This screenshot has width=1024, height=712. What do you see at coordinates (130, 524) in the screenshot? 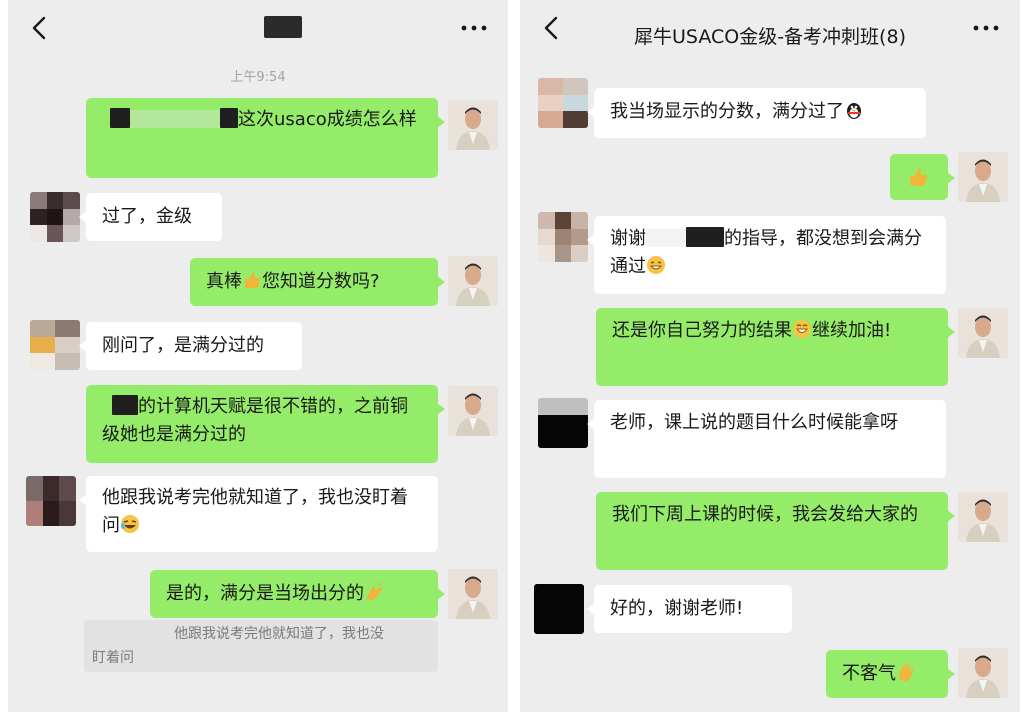
I see `laugh-cry-emoji-icon` at bounding box center [130, 524].